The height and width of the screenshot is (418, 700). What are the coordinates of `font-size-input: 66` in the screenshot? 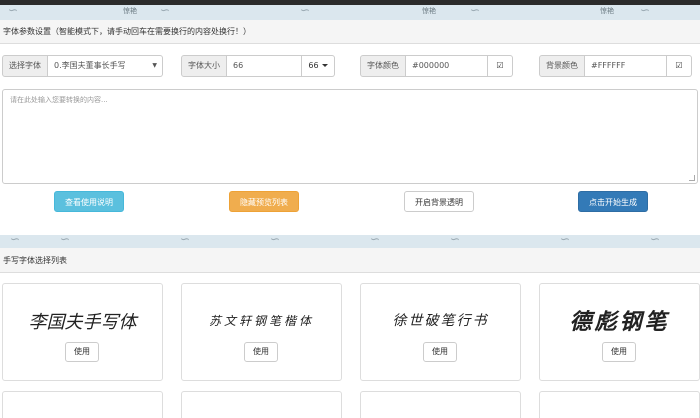 It's located at (264, 66).